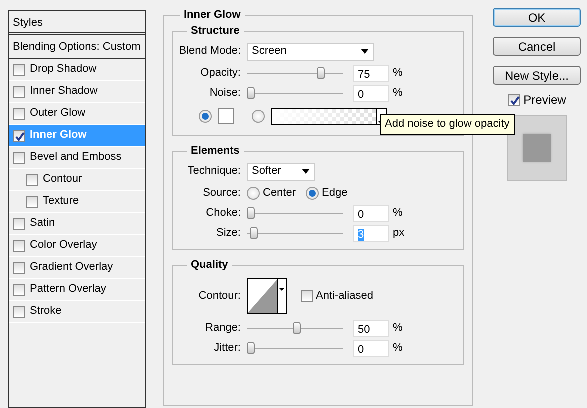 This screenshot has height=408, width=587. What do you see at coordinates (68, 290) in the screenshot?
I see `item-label: Pattern Overlay` at bounding box center [68, 290].